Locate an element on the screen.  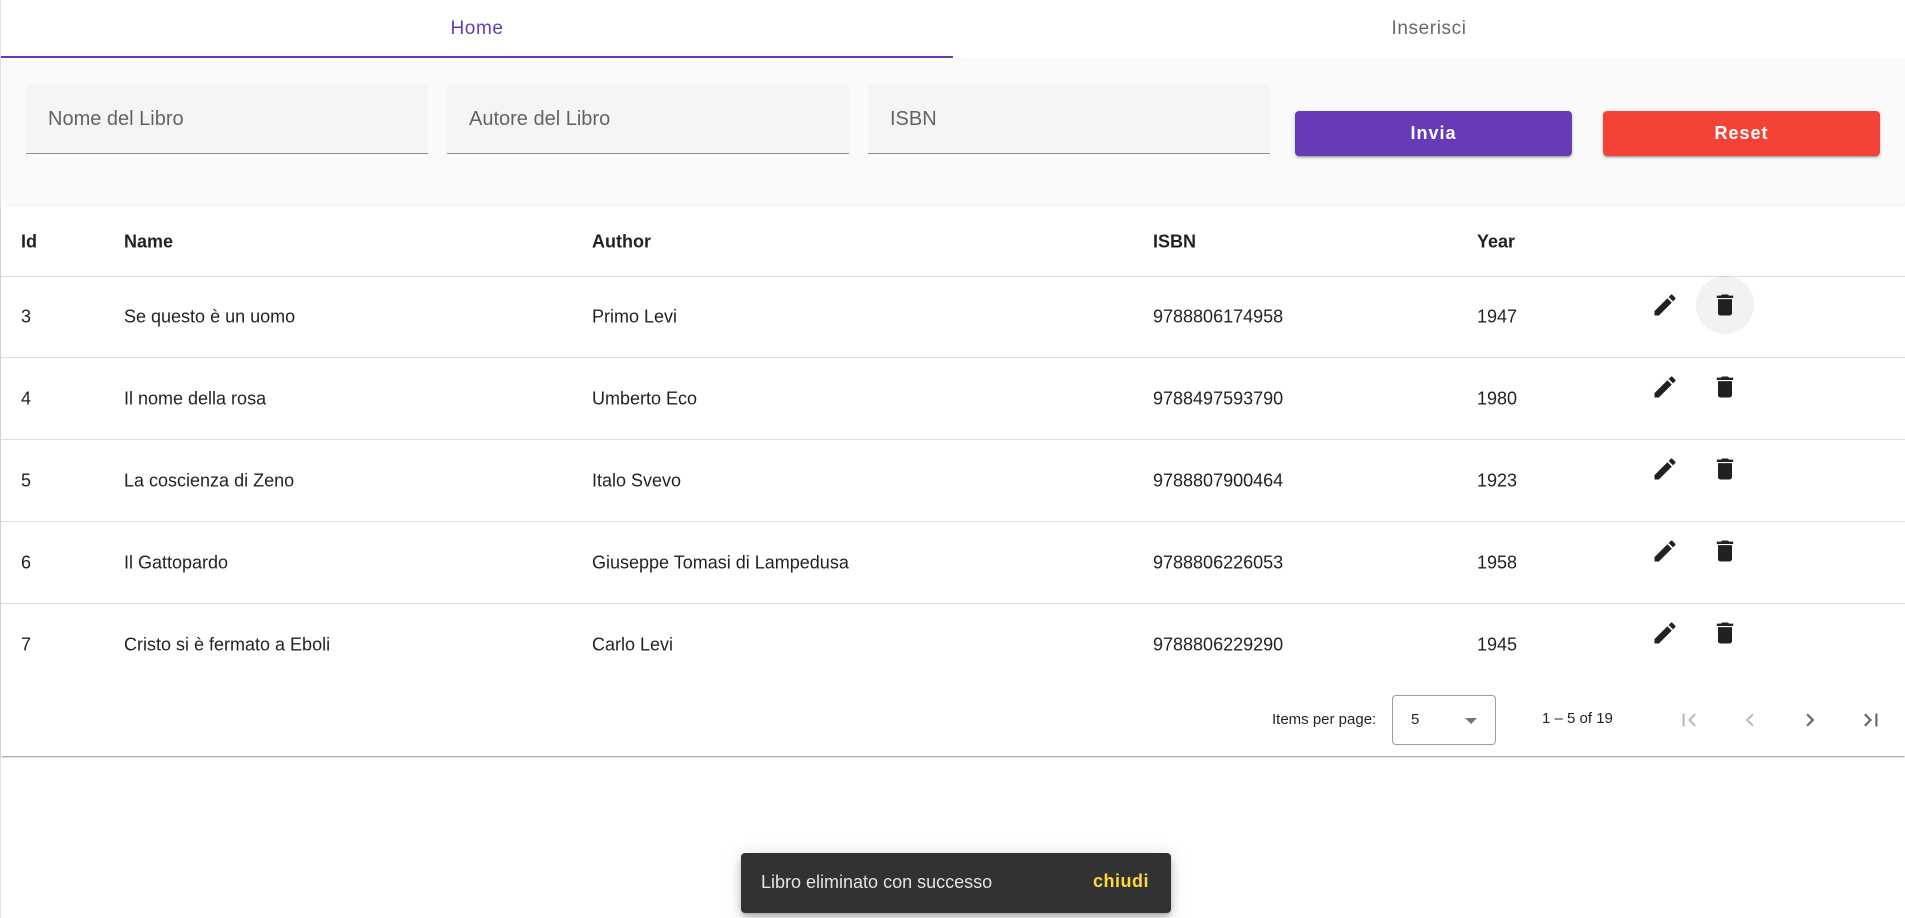
chevron-left-icon is located at coordinates (1749, 720).